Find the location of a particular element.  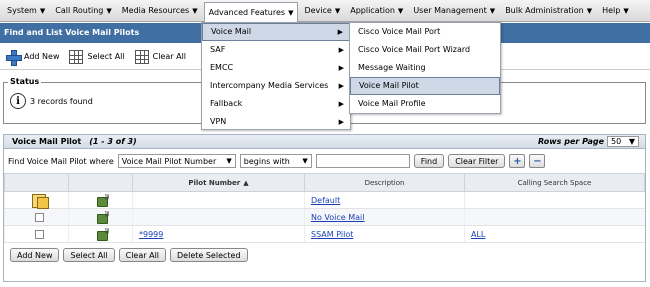

find-label: Find Voice Mail Pilot where is located at coordinates (61, 161).